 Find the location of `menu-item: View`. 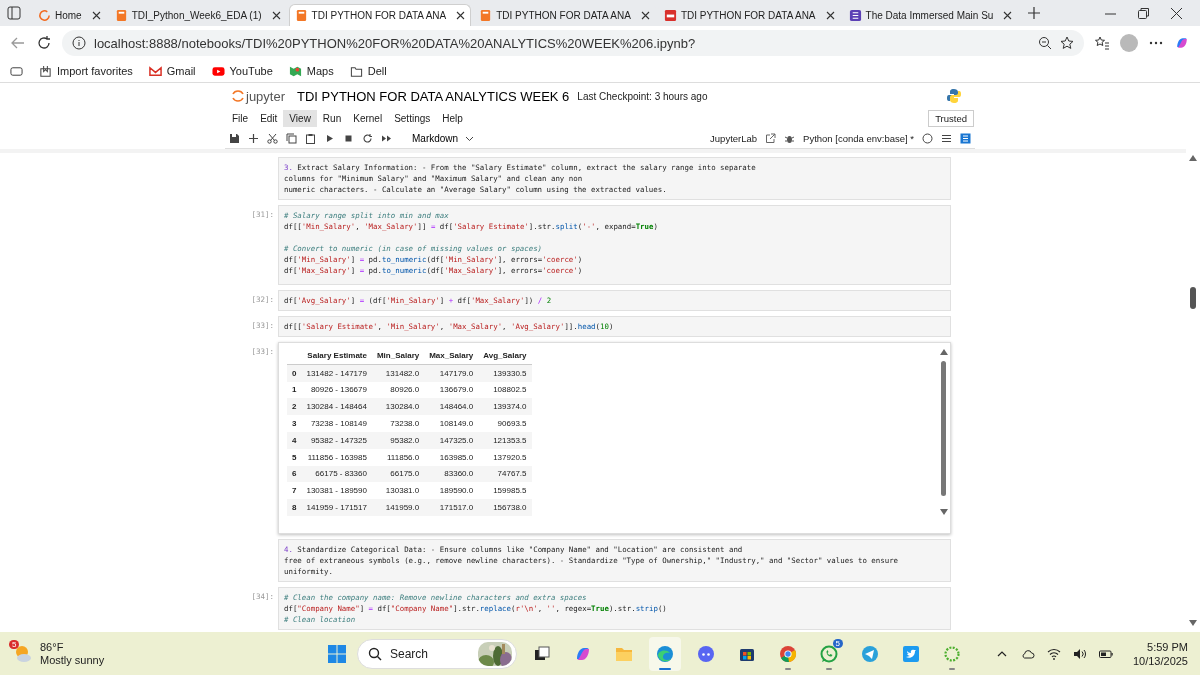

menu-item: View is located at coordinates (300, 118).